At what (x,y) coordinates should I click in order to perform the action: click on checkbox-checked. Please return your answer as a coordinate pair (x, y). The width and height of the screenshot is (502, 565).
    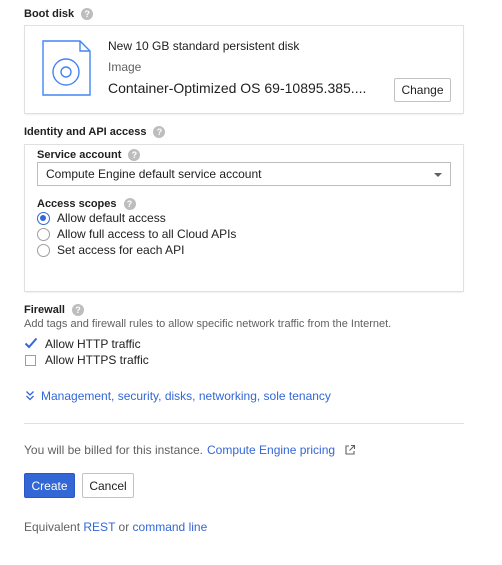
    Looking at the image, I should click on (31, 343).